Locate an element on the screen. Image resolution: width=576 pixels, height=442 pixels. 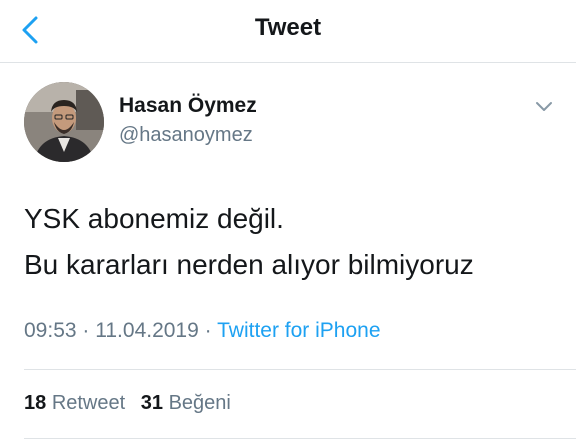
profile-photo is located at coordinates (64, 122).